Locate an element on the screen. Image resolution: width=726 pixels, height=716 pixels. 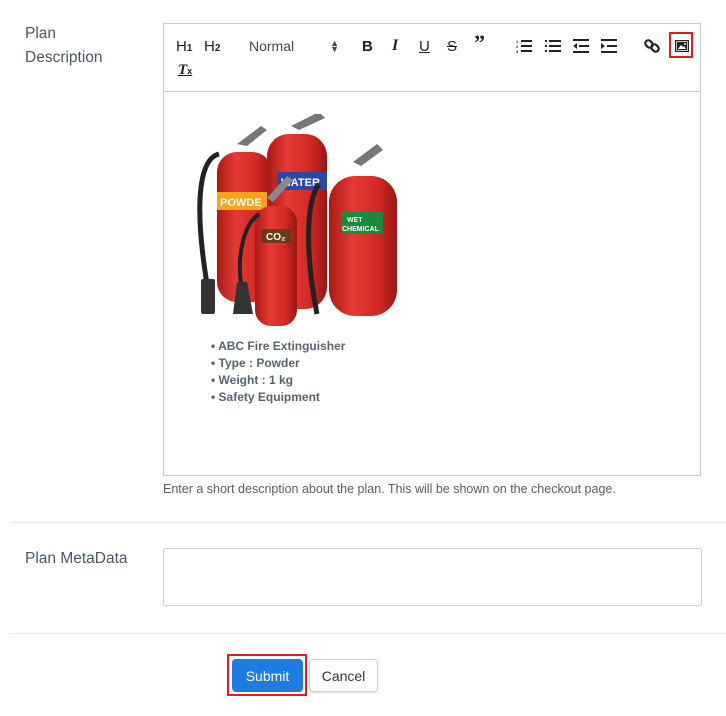
clean-format-button: Tx is located at coordinates (185, 70).